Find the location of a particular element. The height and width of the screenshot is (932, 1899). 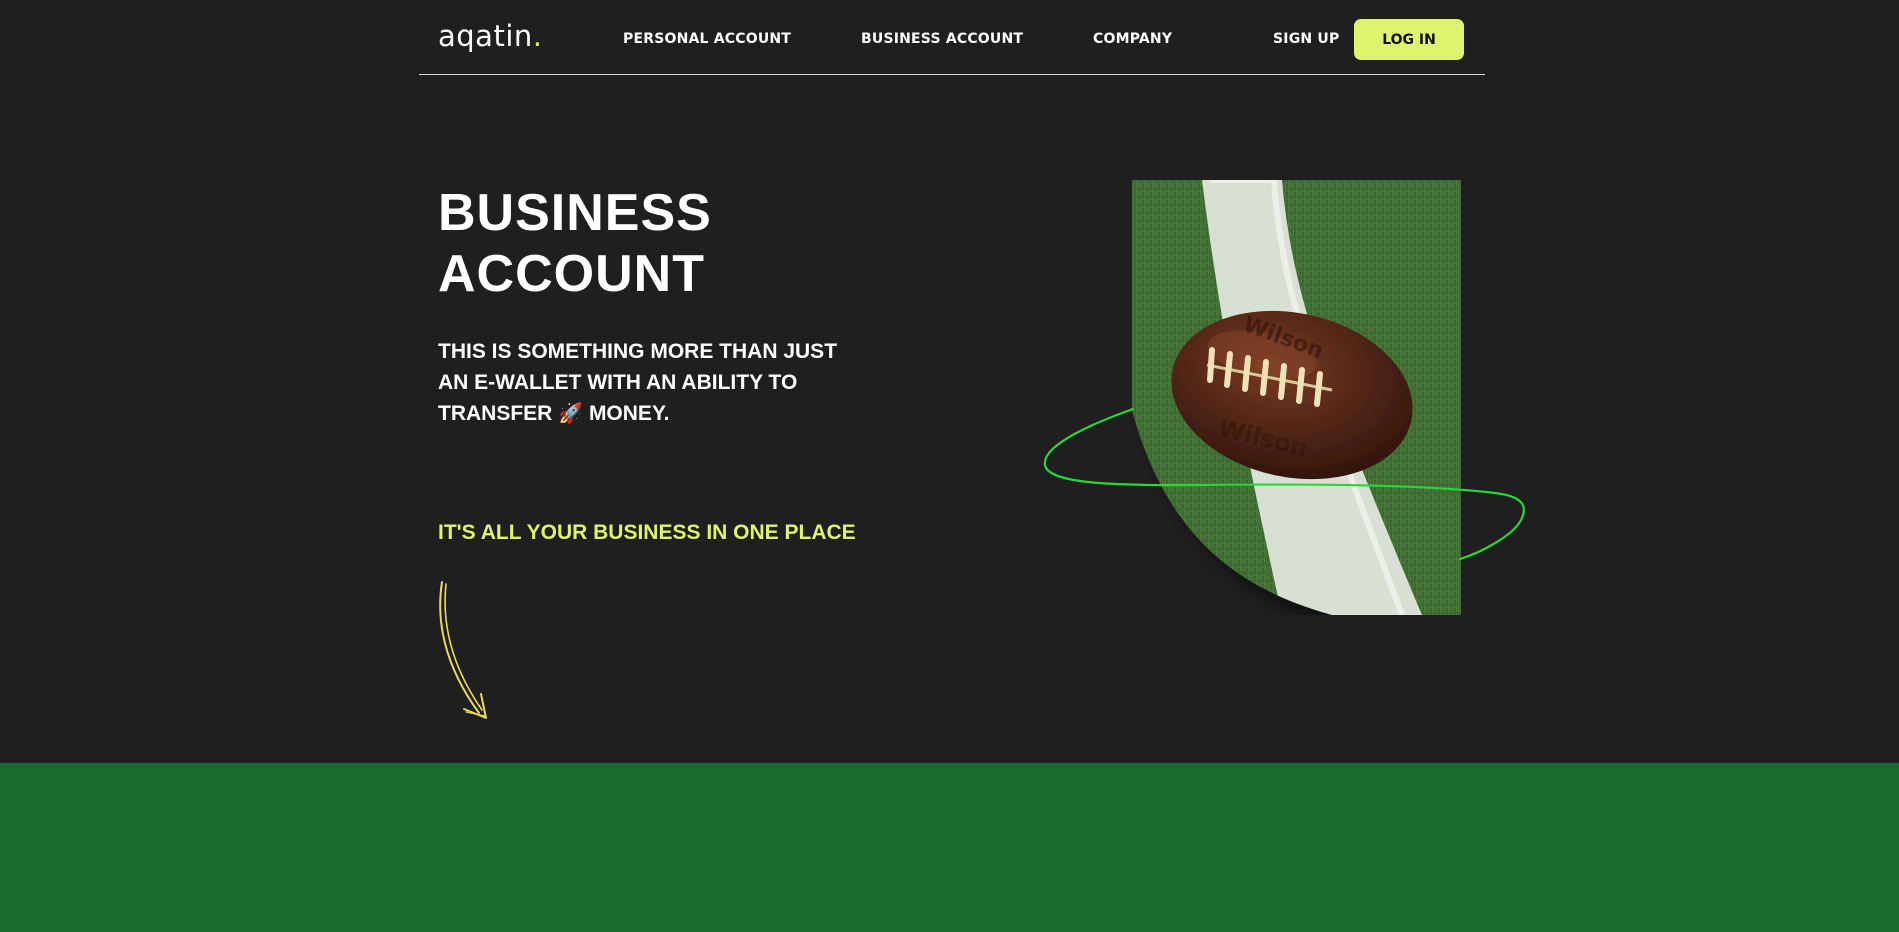

nav-company: COMPANY is located at coordinates (1132, 39).